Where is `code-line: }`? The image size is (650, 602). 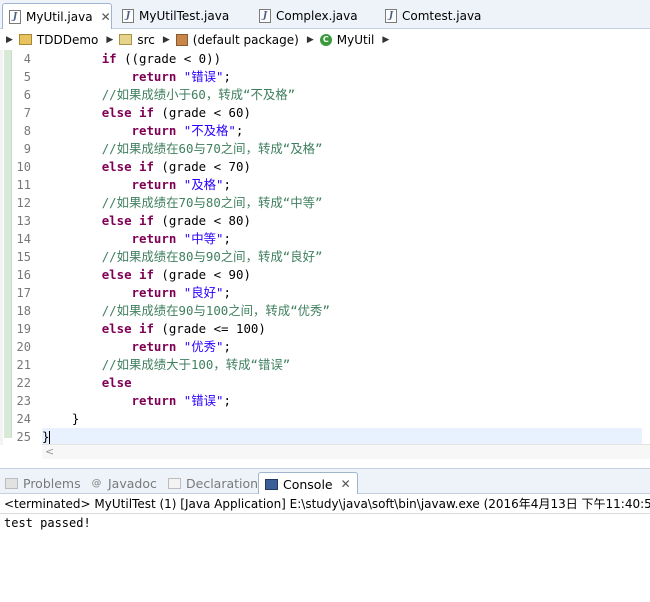
code-line: } is located at coordinates (342, 419).